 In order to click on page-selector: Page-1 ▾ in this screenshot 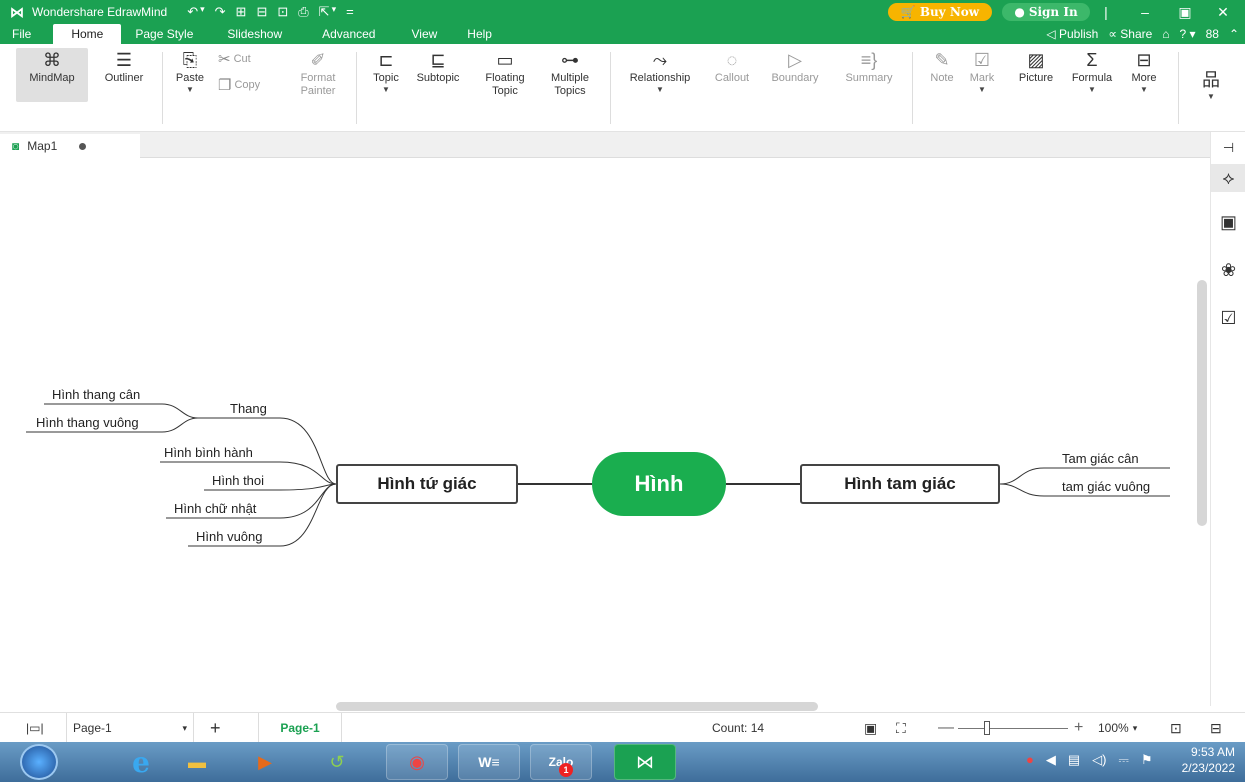, I will do `click(130, 728)`.